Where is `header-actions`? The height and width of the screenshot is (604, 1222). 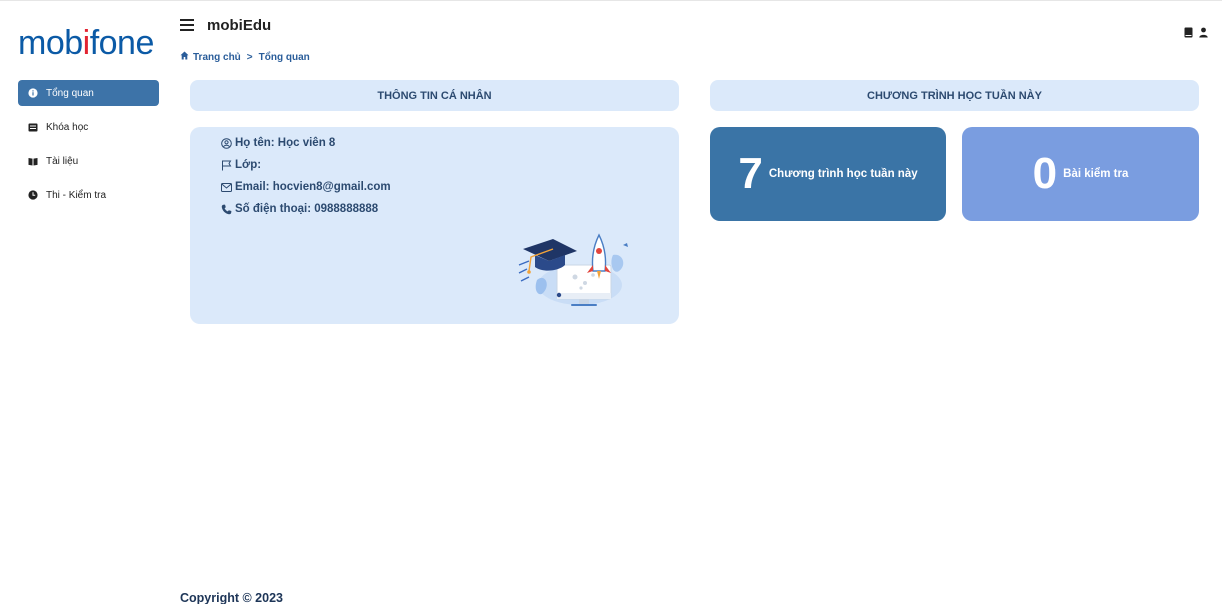
header-actions is located at coordinates (1196, 34).